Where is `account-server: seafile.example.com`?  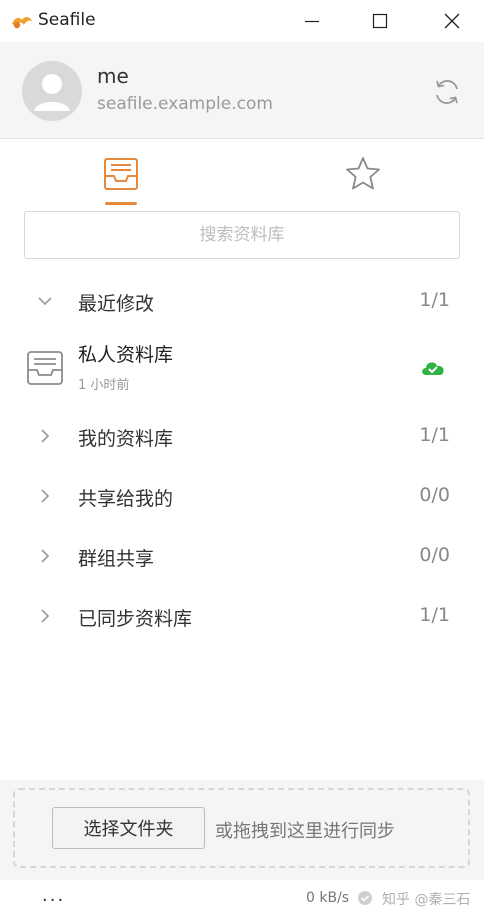
account-server: seafile.example.com is located at coordinates (185, 104).